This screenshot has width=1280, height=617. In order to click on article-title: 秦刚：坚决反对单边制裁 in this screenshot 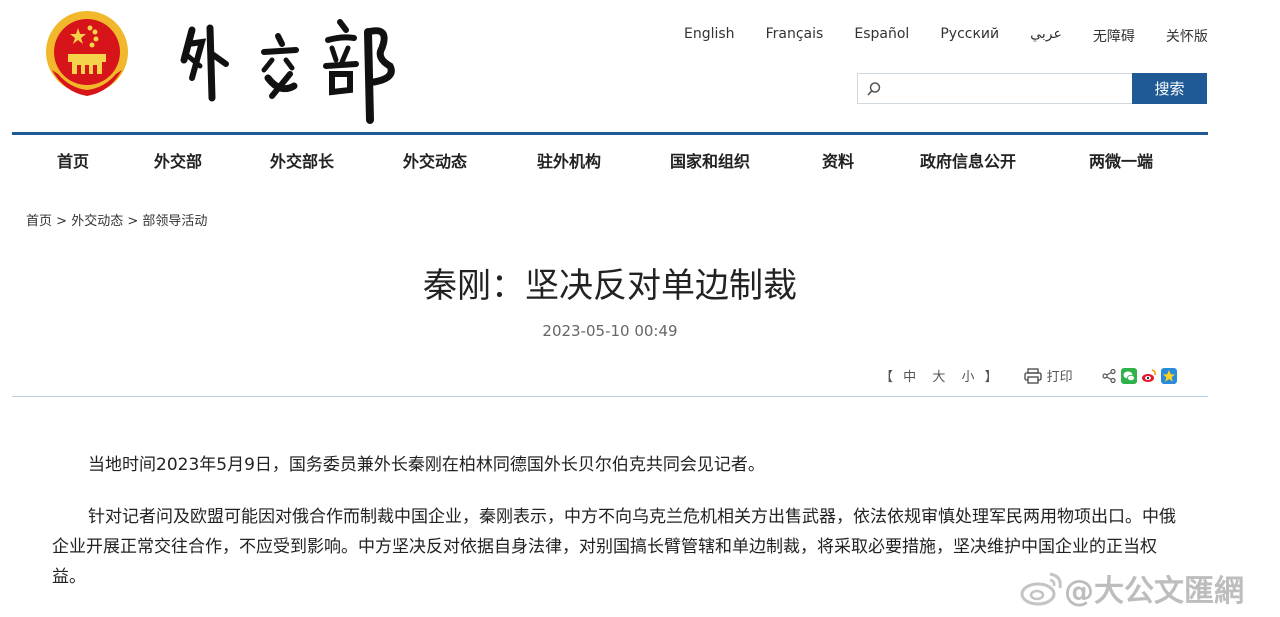, I will do `click(610, 286)`.